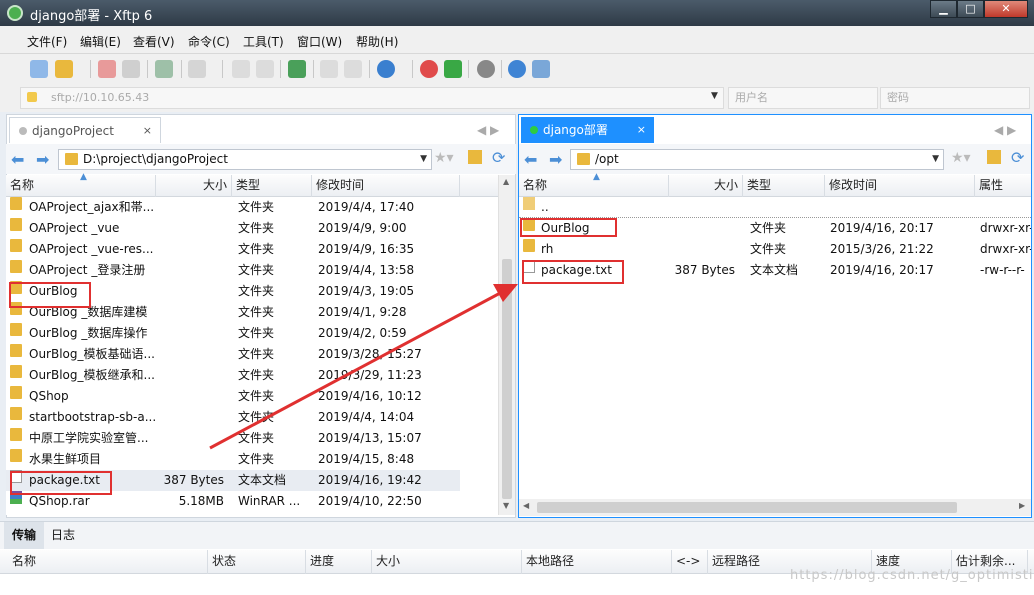 The image size is (1034, 595). Describe the element at coordinates (882, 228) in the screenshot. I see `cell-mtime: 2019/4/16, 20:17` at that location.